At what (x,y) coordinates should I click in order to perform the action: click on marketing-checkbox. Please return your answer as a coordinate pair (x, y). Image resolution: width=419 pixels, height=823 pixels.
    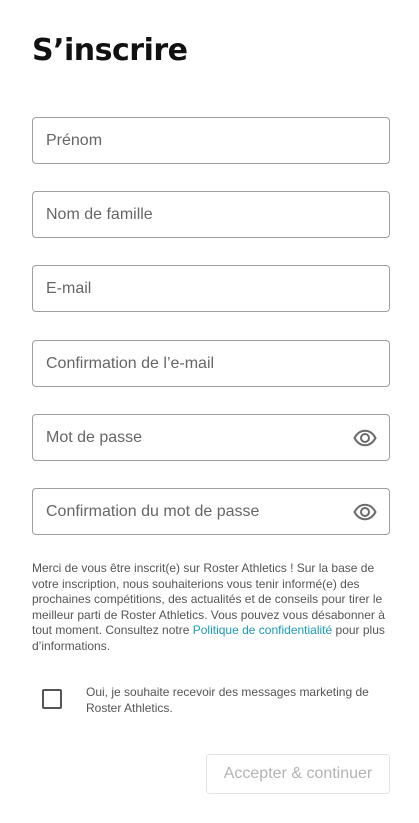
    Looking at the image, I should click on (52, 699).